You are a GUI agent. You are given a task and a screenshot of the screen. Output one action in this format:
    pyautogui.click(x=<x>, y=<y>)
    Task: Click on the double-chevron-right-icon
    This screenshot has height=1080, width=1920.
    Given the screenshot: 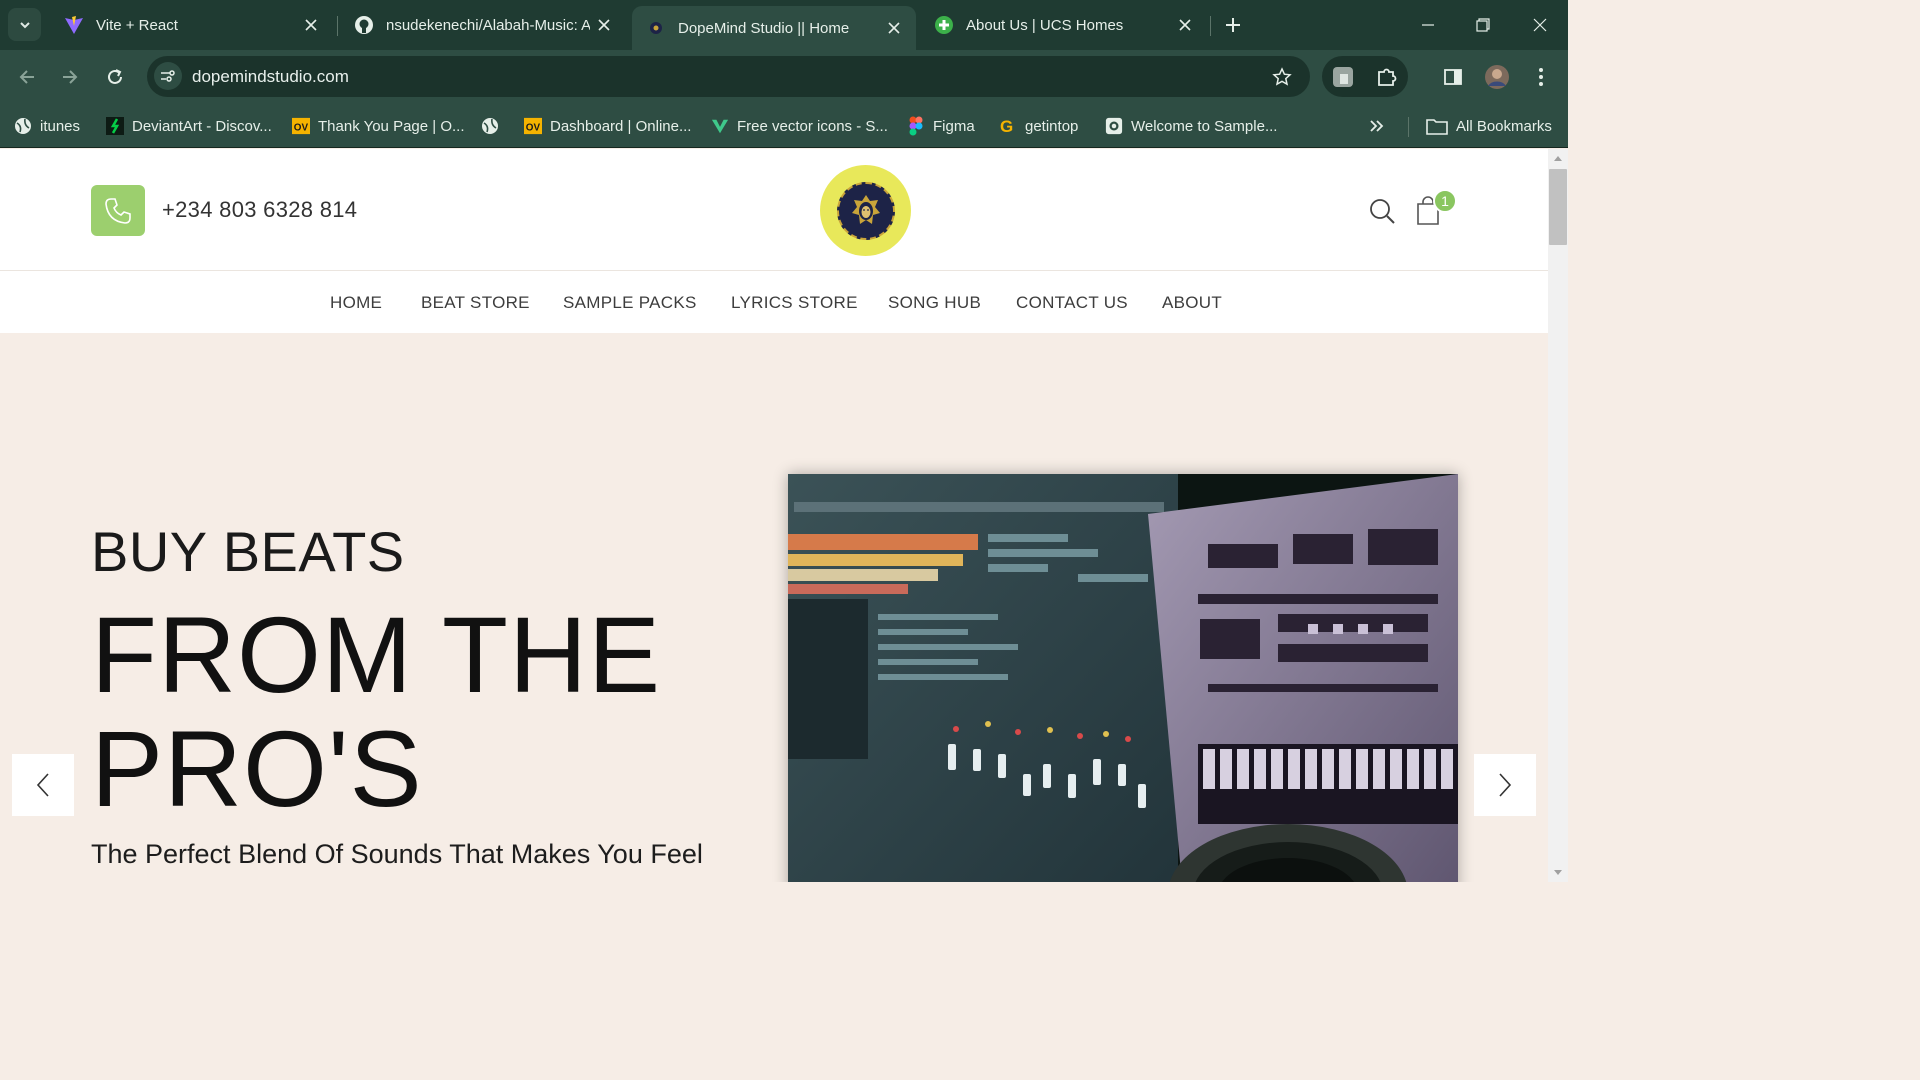 What is the action you would take?
    pyautogui.click(x=1377, y=126)
    